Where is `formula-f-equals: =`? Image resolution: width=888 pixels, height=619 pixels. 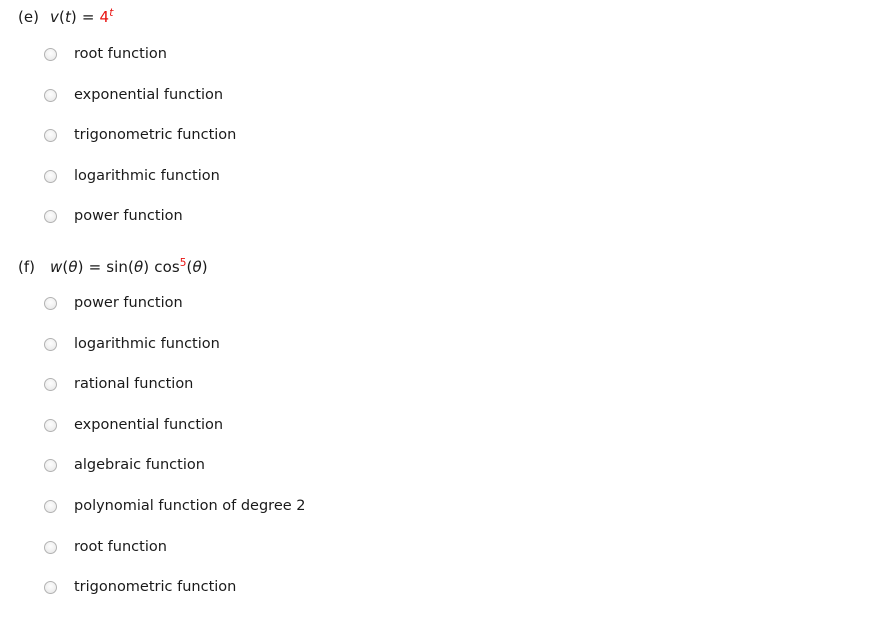
formula-f-equals: = is located at coordinates (95, 267).